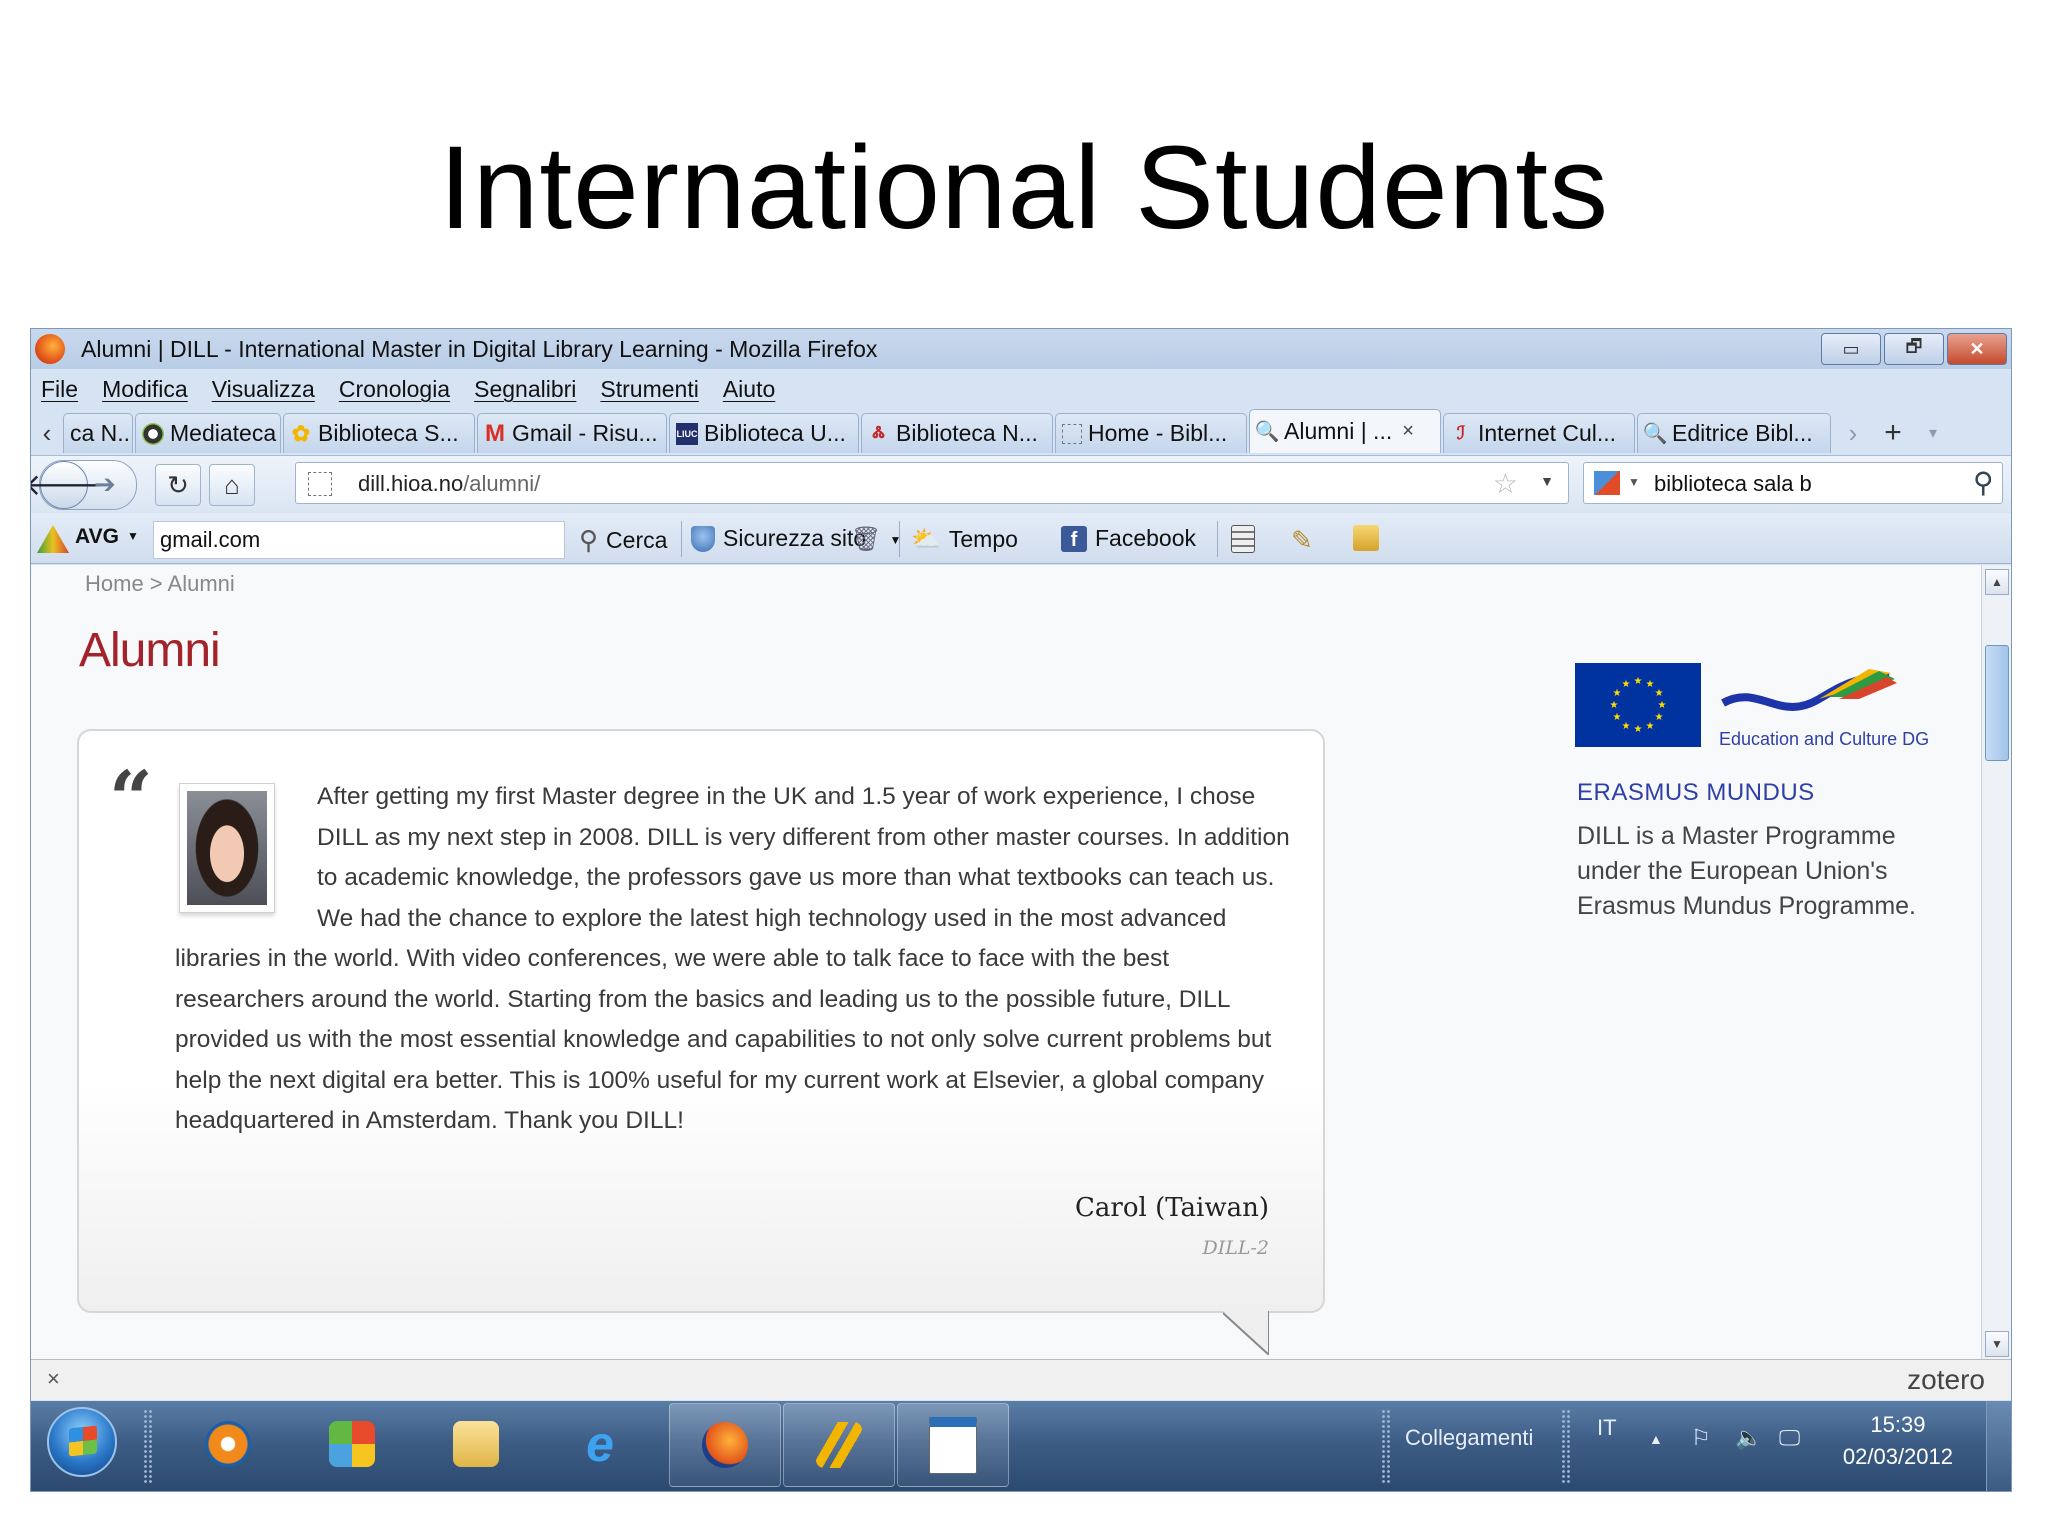 The height and width of the screenshot is (1535, 2048). What do you see at coordinates (1243, 539) in the screenshot?
I see `calculator-button` at bounding box center [1243, 539].